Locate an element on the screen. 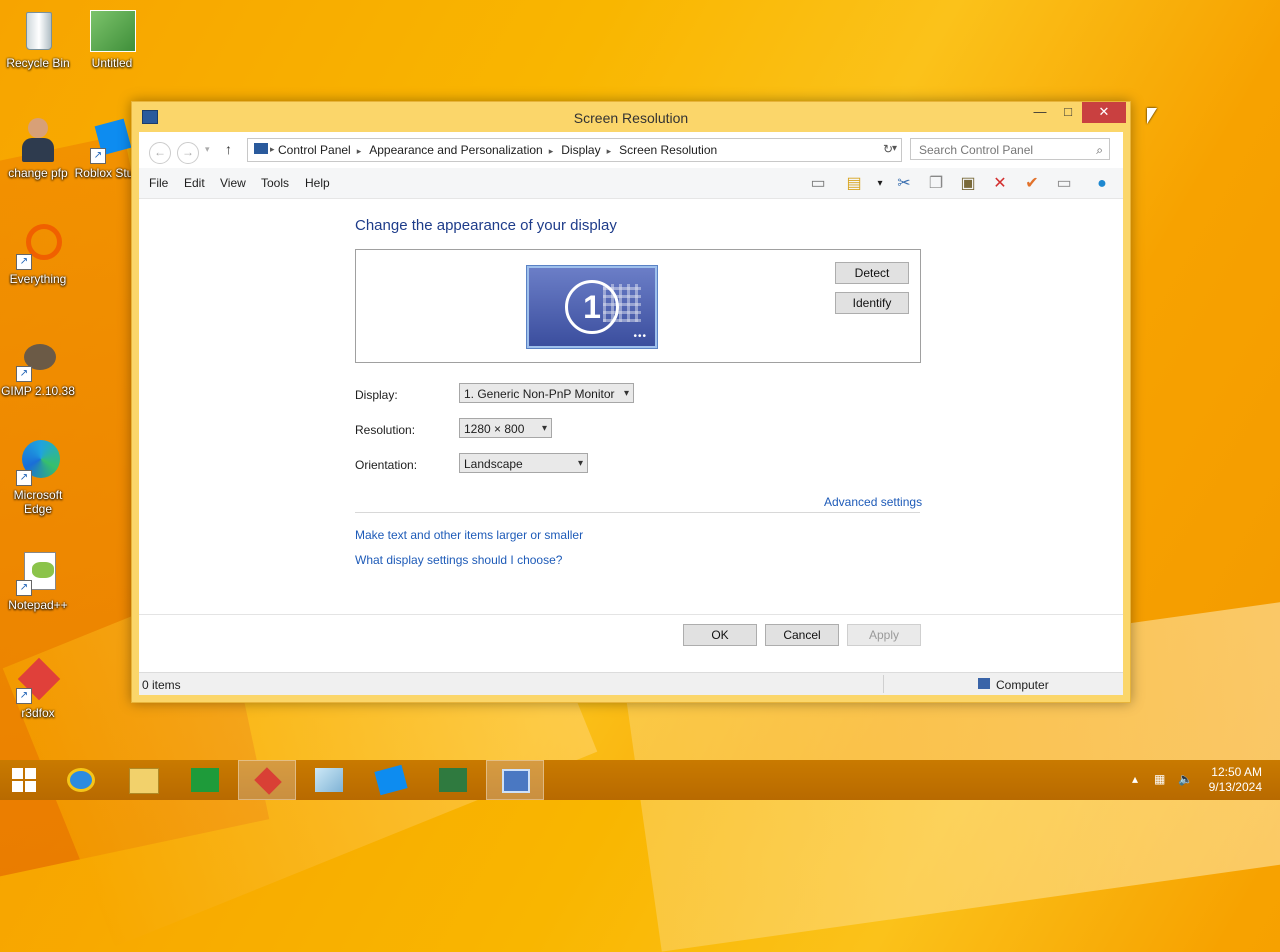 The image size is (1280, 952). taskbar-roblox-studio is located at coordinates (391, 780).